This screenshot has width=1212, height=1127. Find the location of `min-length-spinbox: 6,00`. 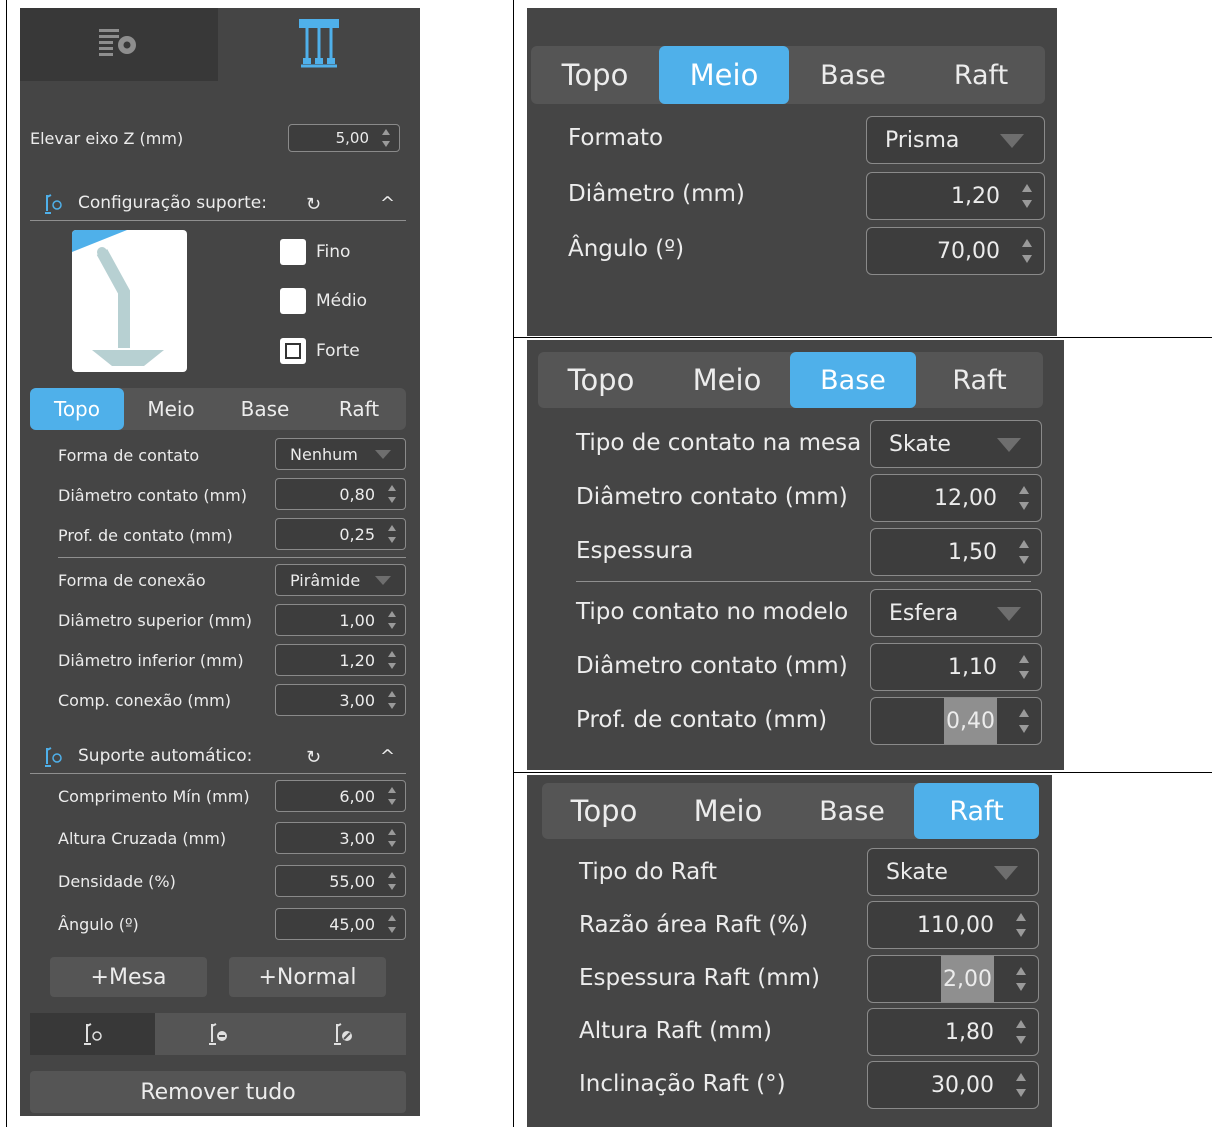

min-length-spinbox: 6,00 is located at coordinates (340, 796).